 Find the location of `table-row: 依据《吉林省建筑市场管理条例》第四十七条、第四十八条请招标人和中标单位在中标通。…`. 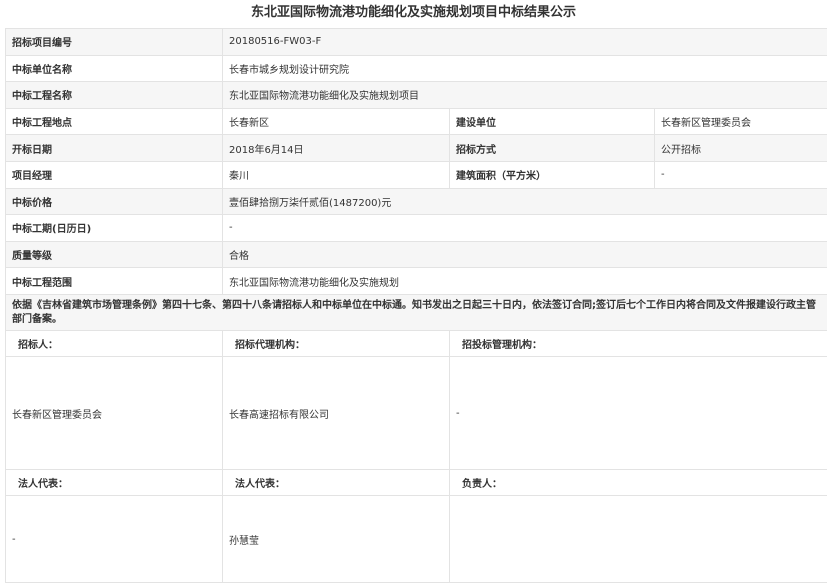

table-row: 依据《吉林省建筑市场管理条例》第四十七条、第四十八条请招标人和中标单位在中标通。… is located at coordinates (416, 312).